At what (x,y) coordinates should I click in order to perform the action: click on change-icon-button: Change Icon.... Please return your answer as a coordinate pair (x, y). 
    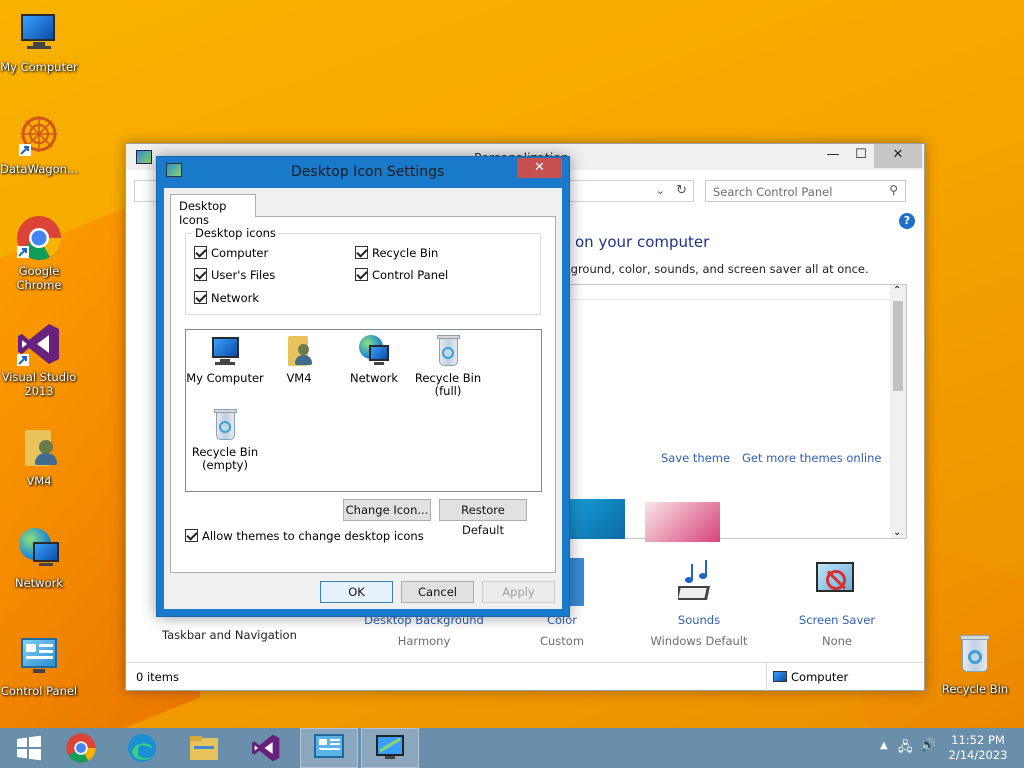
    Looking at the image, I should click on (387, 510).